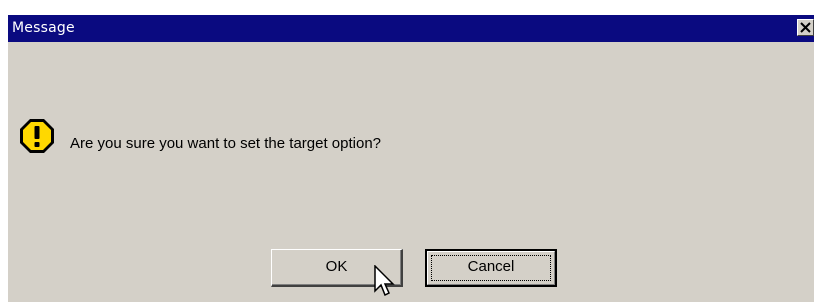 This screenshot has height=302, width=814. What do you see at coordinates (336, 266) in the screenshot?
I see `ok-button-label: OK` at bounding box center [336, 266].